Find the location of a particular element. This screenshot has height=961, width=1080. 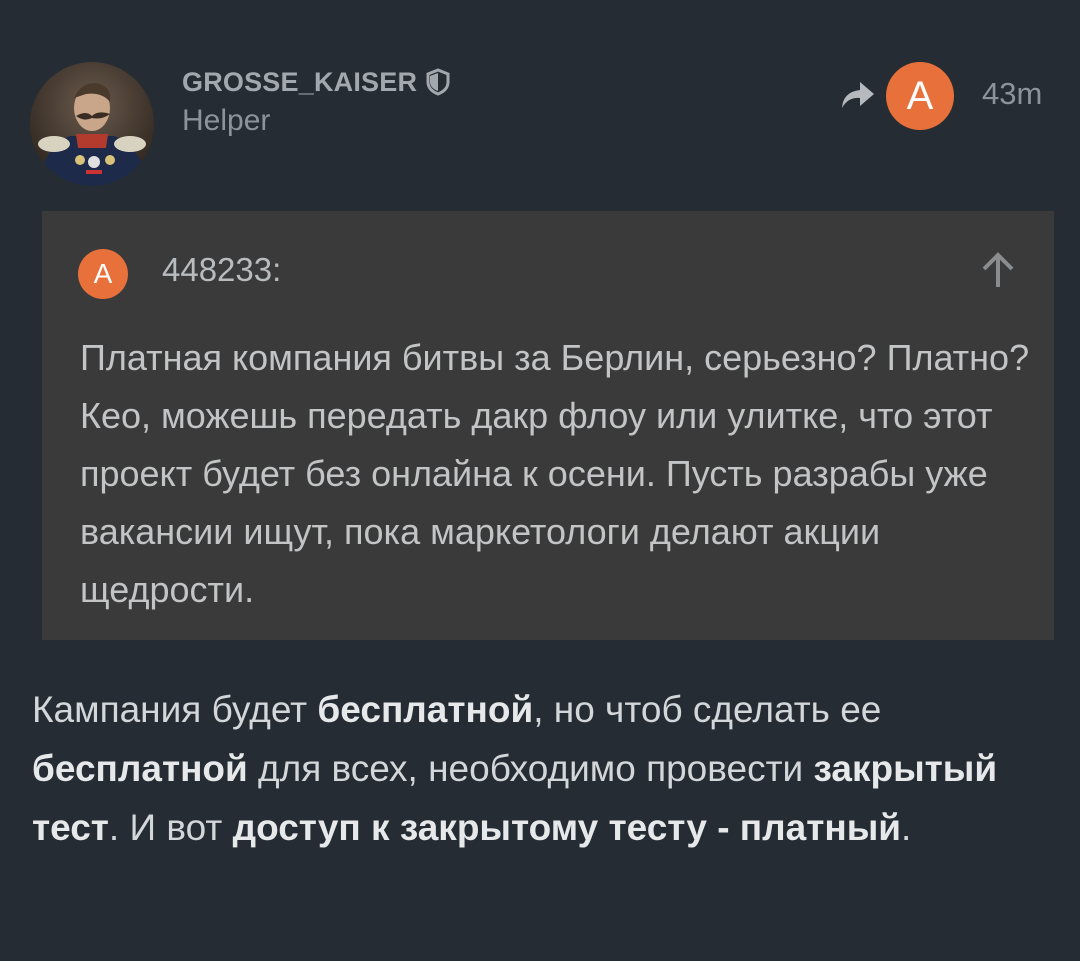

avatar is located at coordinates (92, 124).